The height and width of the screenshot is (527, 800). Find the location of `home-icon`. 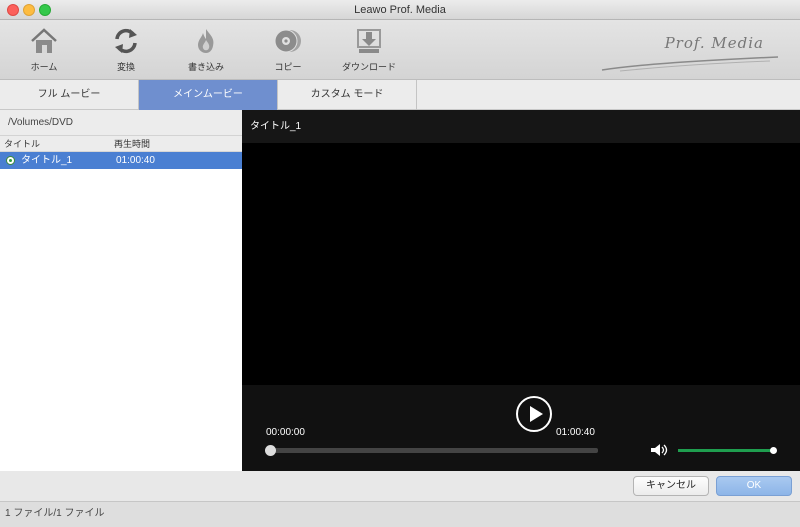

home-icon is located at coordinates (44, 40).